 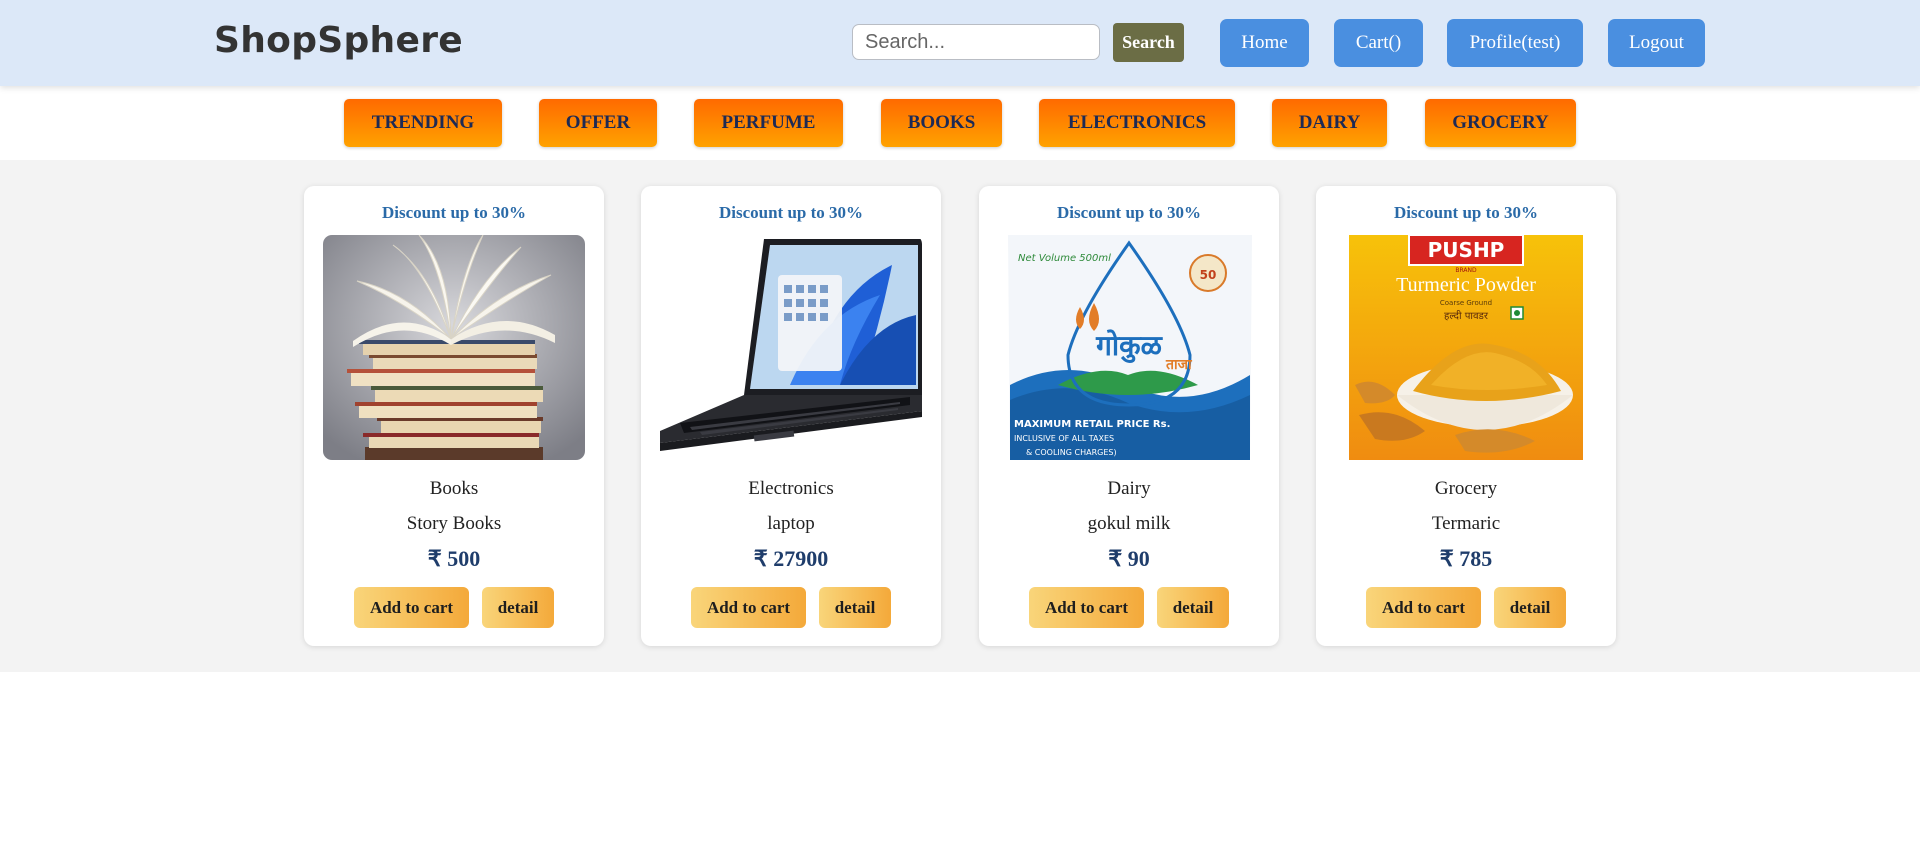 What do you see at coordinates (1466, 488) in the screenshot?
I see `product-category: Grocery` at bounding box center [1466, 488].